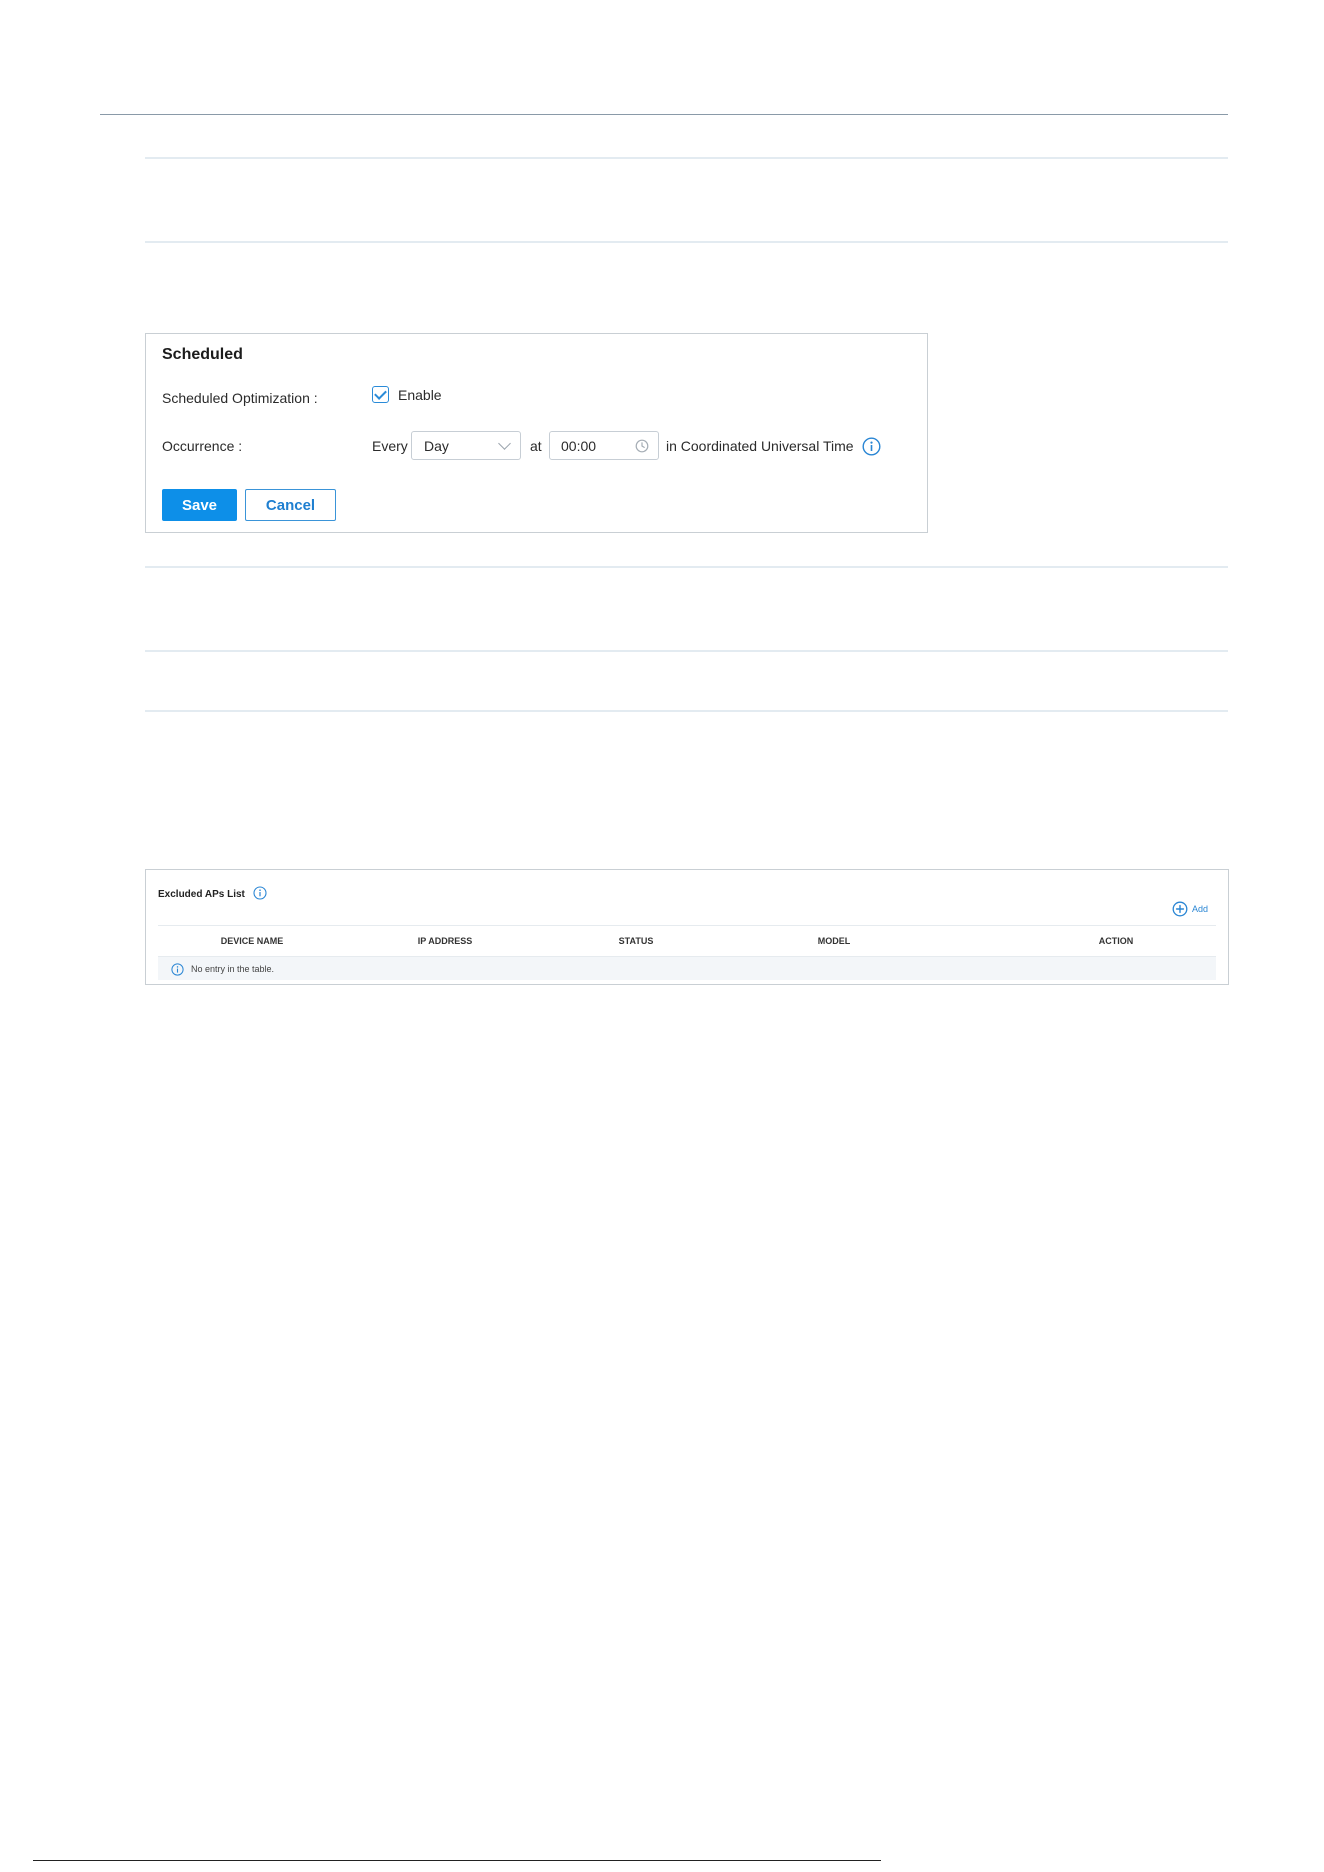 This screenshot has width=1324, height=1872. What do you see at coordinates (636, 941) in the screenshot?
I see `column-header-status: STATUS` at bounding box center [636, 941].